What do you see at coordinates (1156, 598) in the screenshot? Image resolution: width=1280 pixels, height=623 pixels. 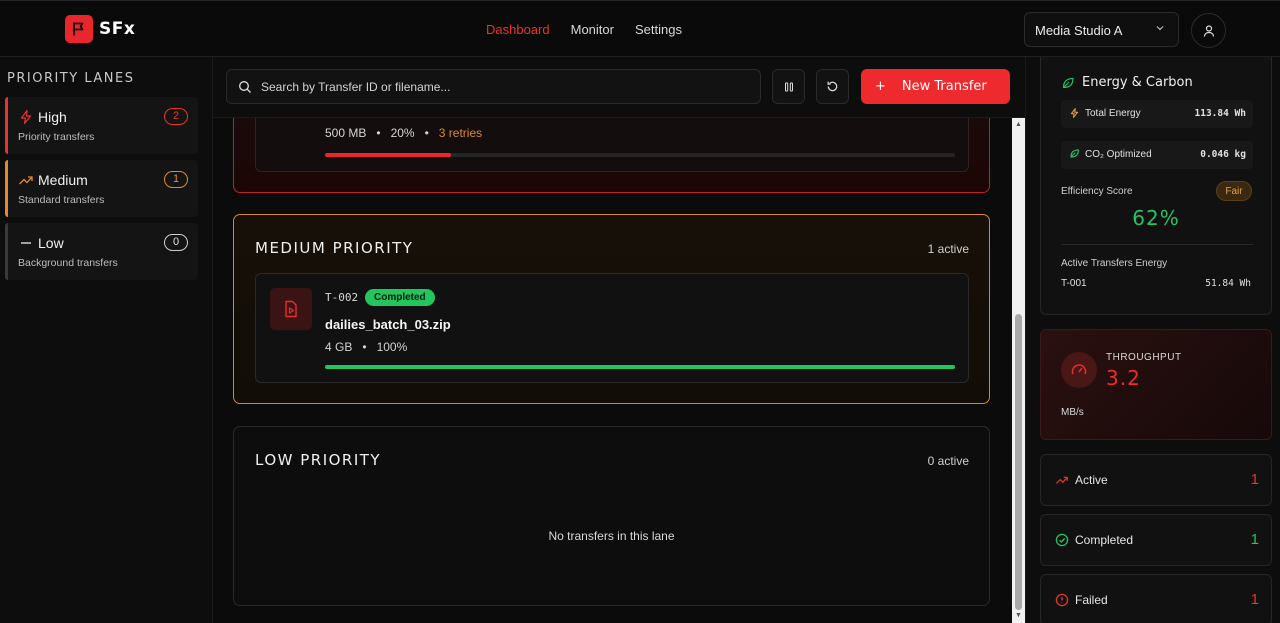 I see `stat-failed: Failed 1` at bounding box center [1156, 598].